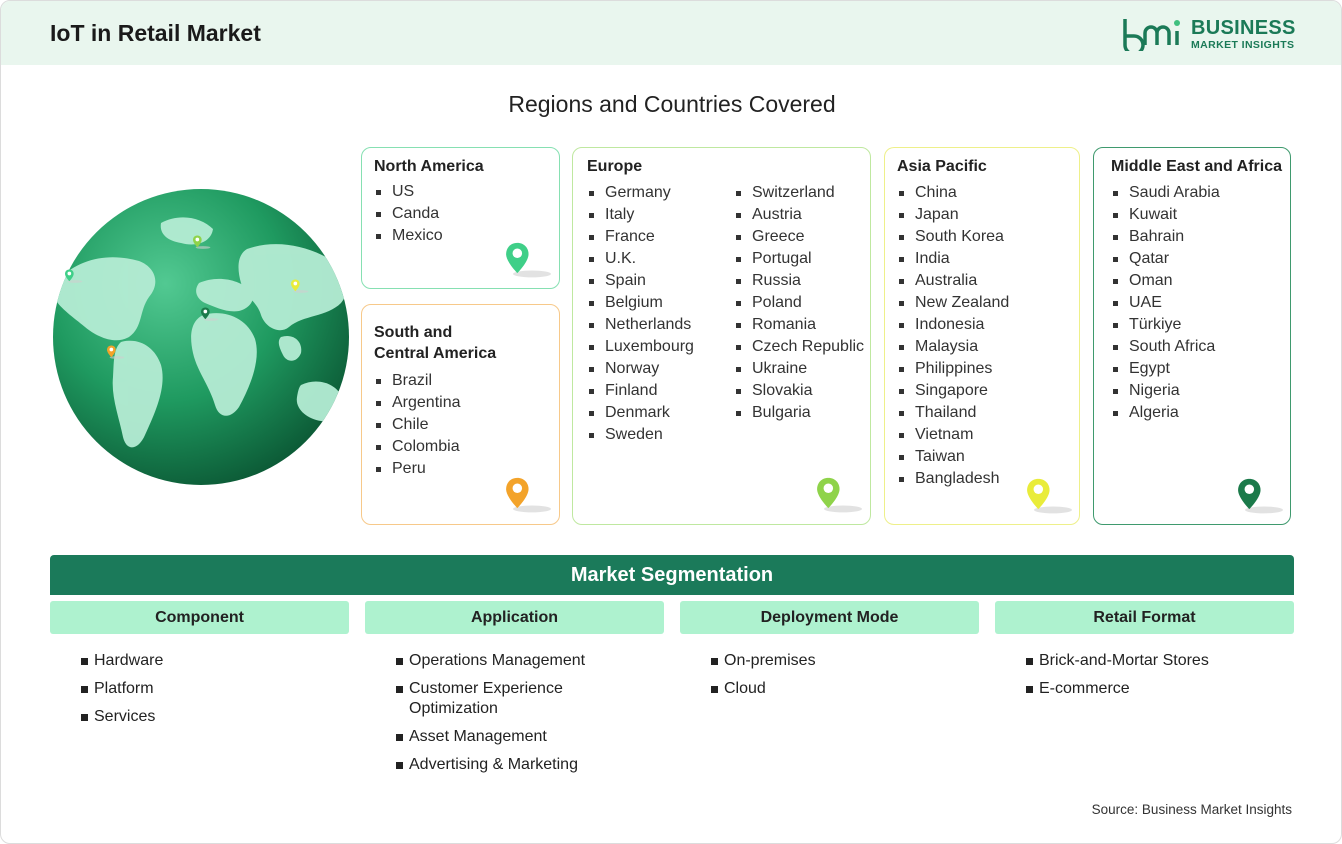 The width and height of the screenshot is (1342, 844). I want to click on list-item: Sweden, so click(641, 435).